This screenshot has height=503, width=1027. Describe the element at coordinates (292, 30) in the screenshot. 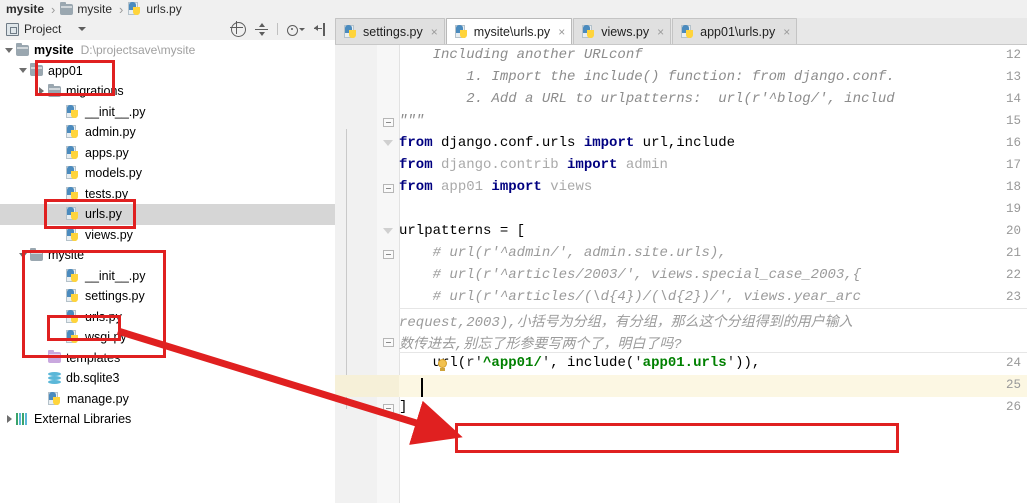

I see `gear-icon` at that location.